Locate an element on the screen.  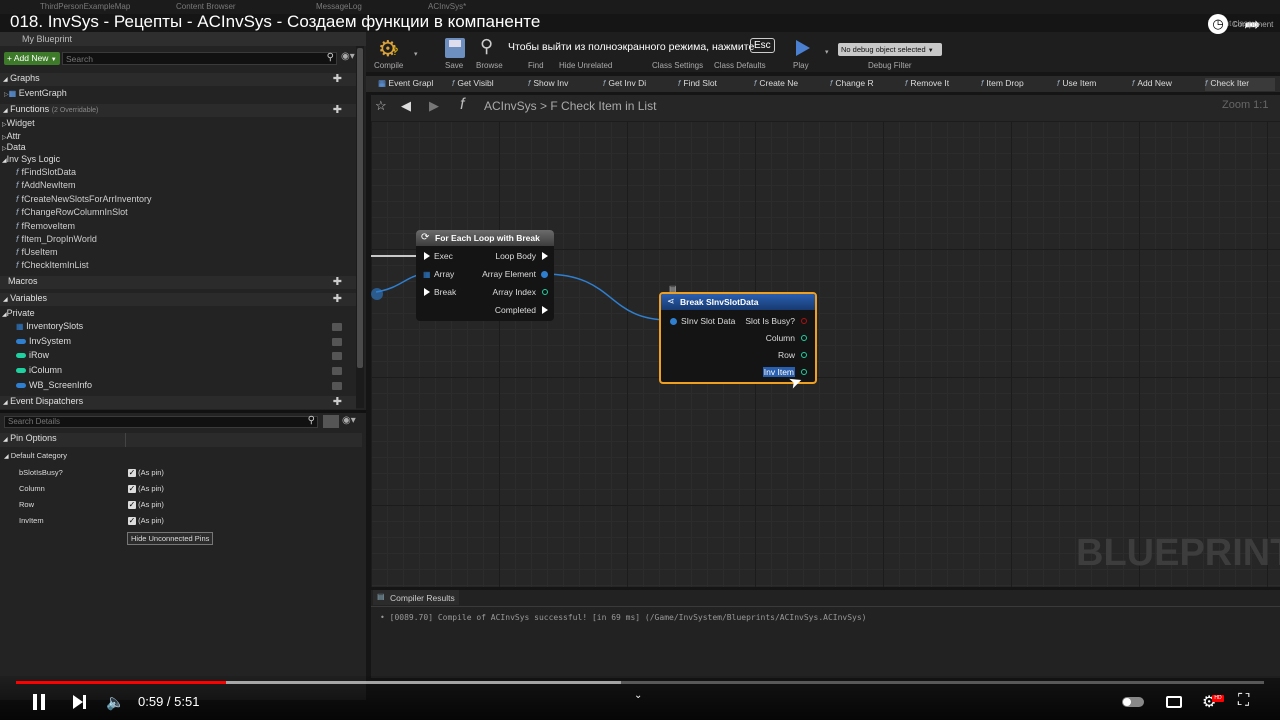
add-dispatcher-icon: ✚ is located at coordinates (337, 401).